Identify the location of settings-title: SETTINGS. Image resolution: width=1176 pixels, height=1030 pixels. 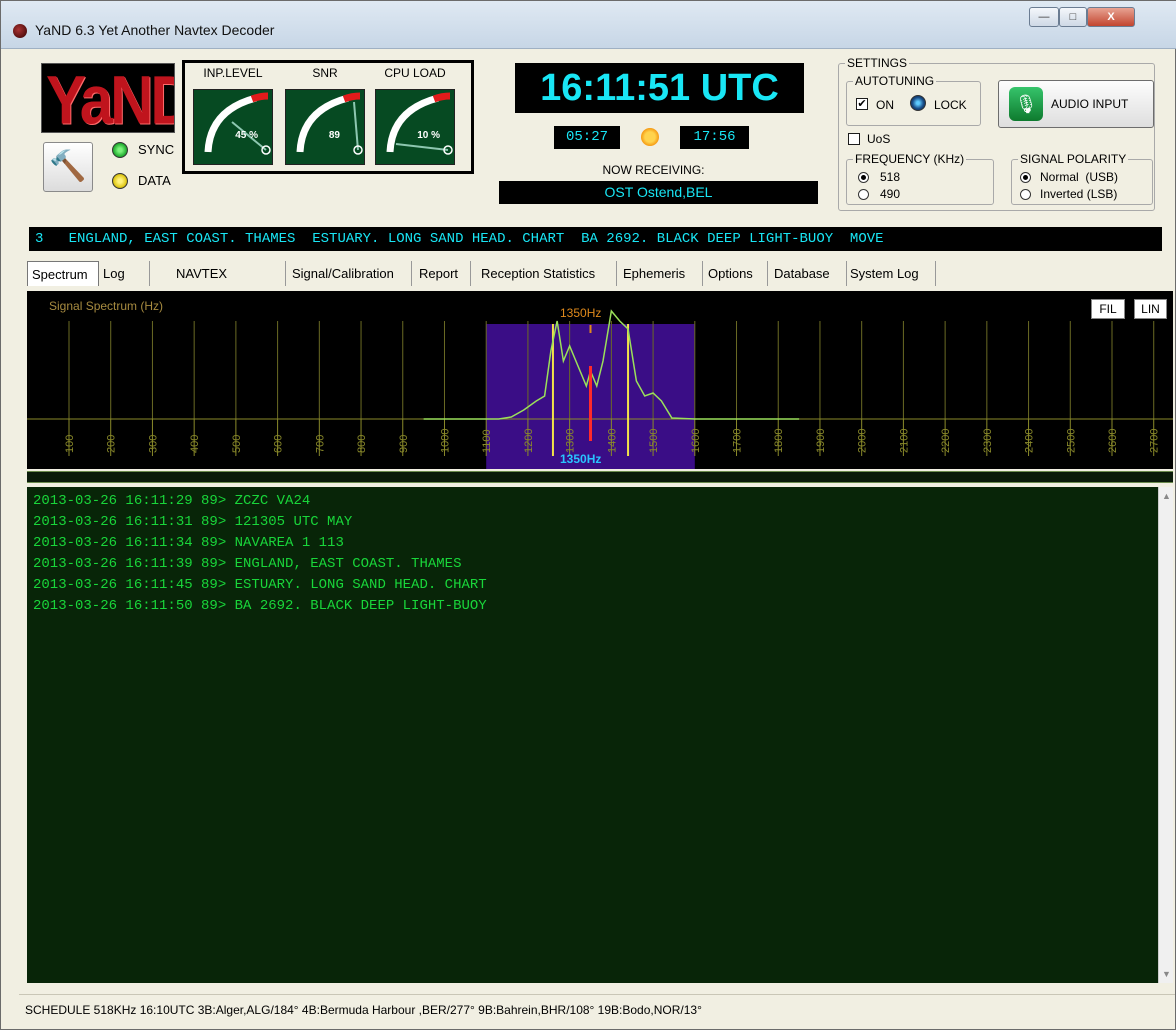
(877, 63).